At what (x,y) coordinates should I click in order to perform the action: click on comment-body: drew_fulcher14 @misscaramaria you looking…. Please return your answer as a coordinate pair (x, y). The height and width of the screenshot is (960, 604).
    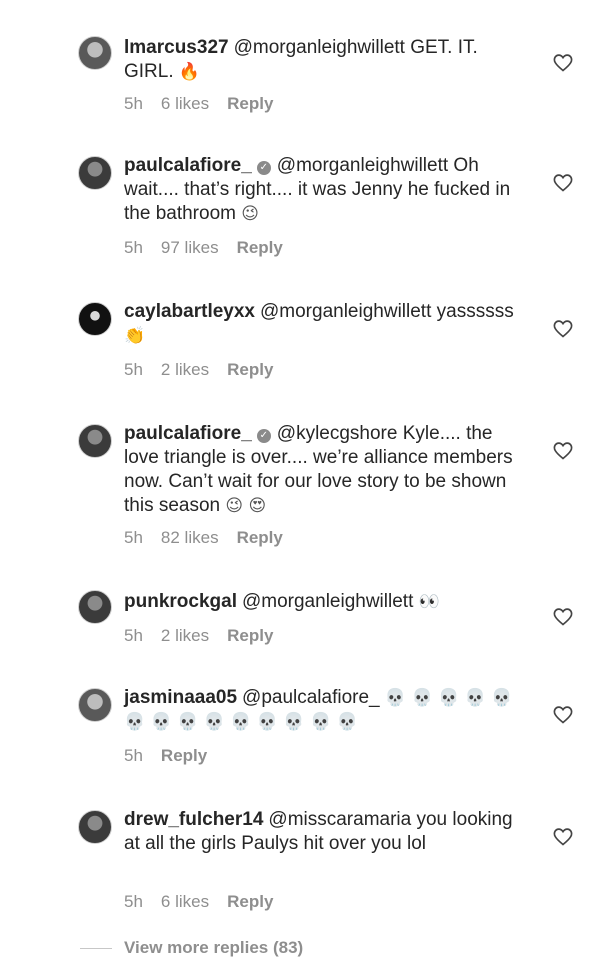
    Looking at the image, I should click on (319, 832).